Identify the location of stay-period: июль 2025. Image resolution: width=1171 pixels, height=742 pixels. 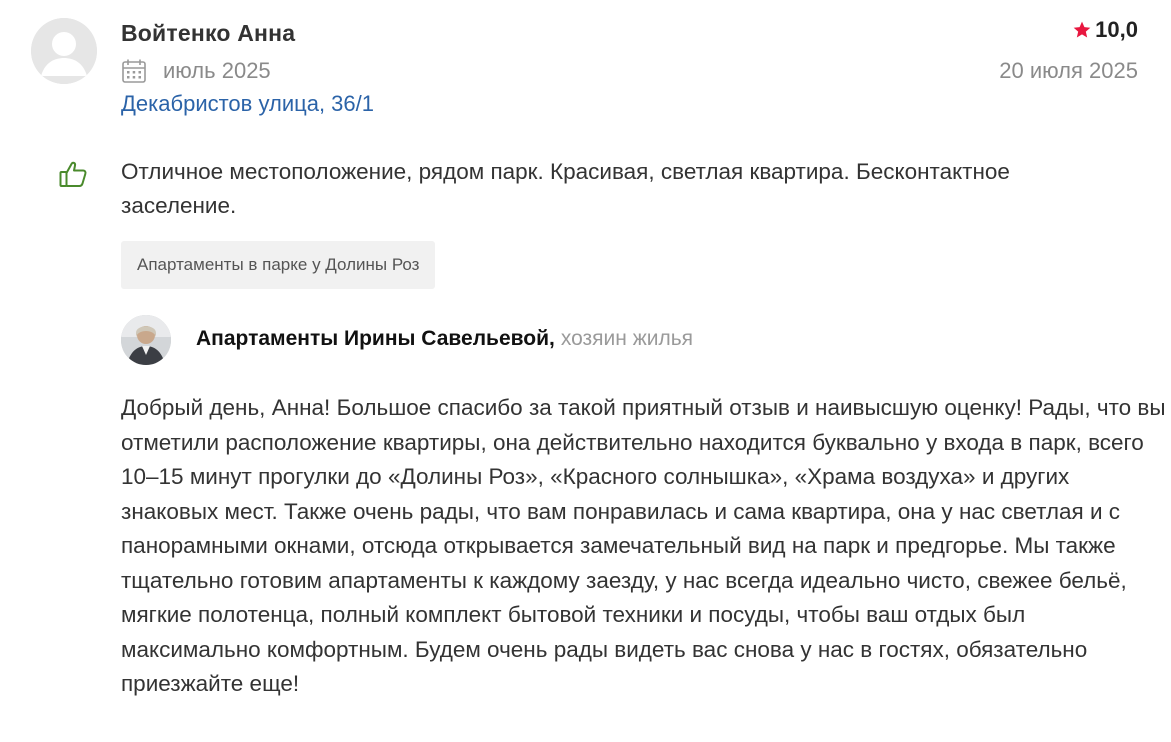
(196, 71).